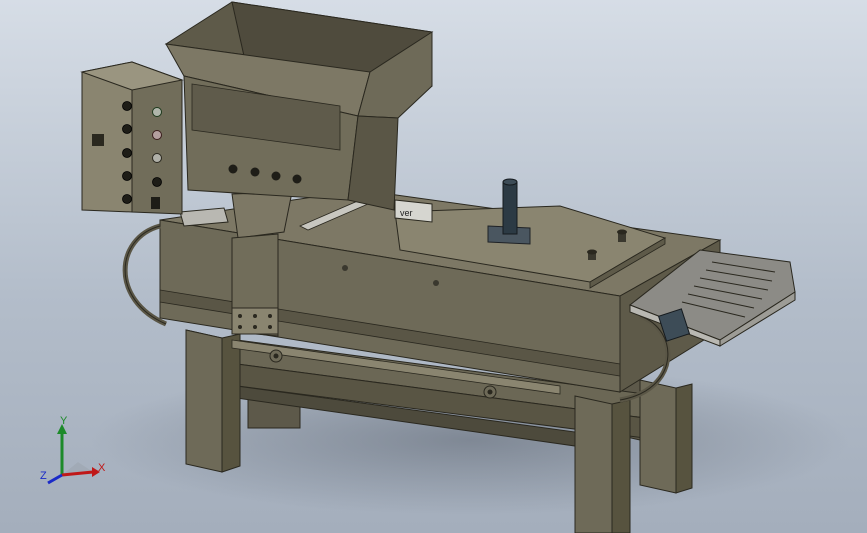 The height and width of the screenshot is (533, 867). What do you see at coordinates (299, 106) in the screenshot?
I see `hopper` at bounding box center [299, 106].